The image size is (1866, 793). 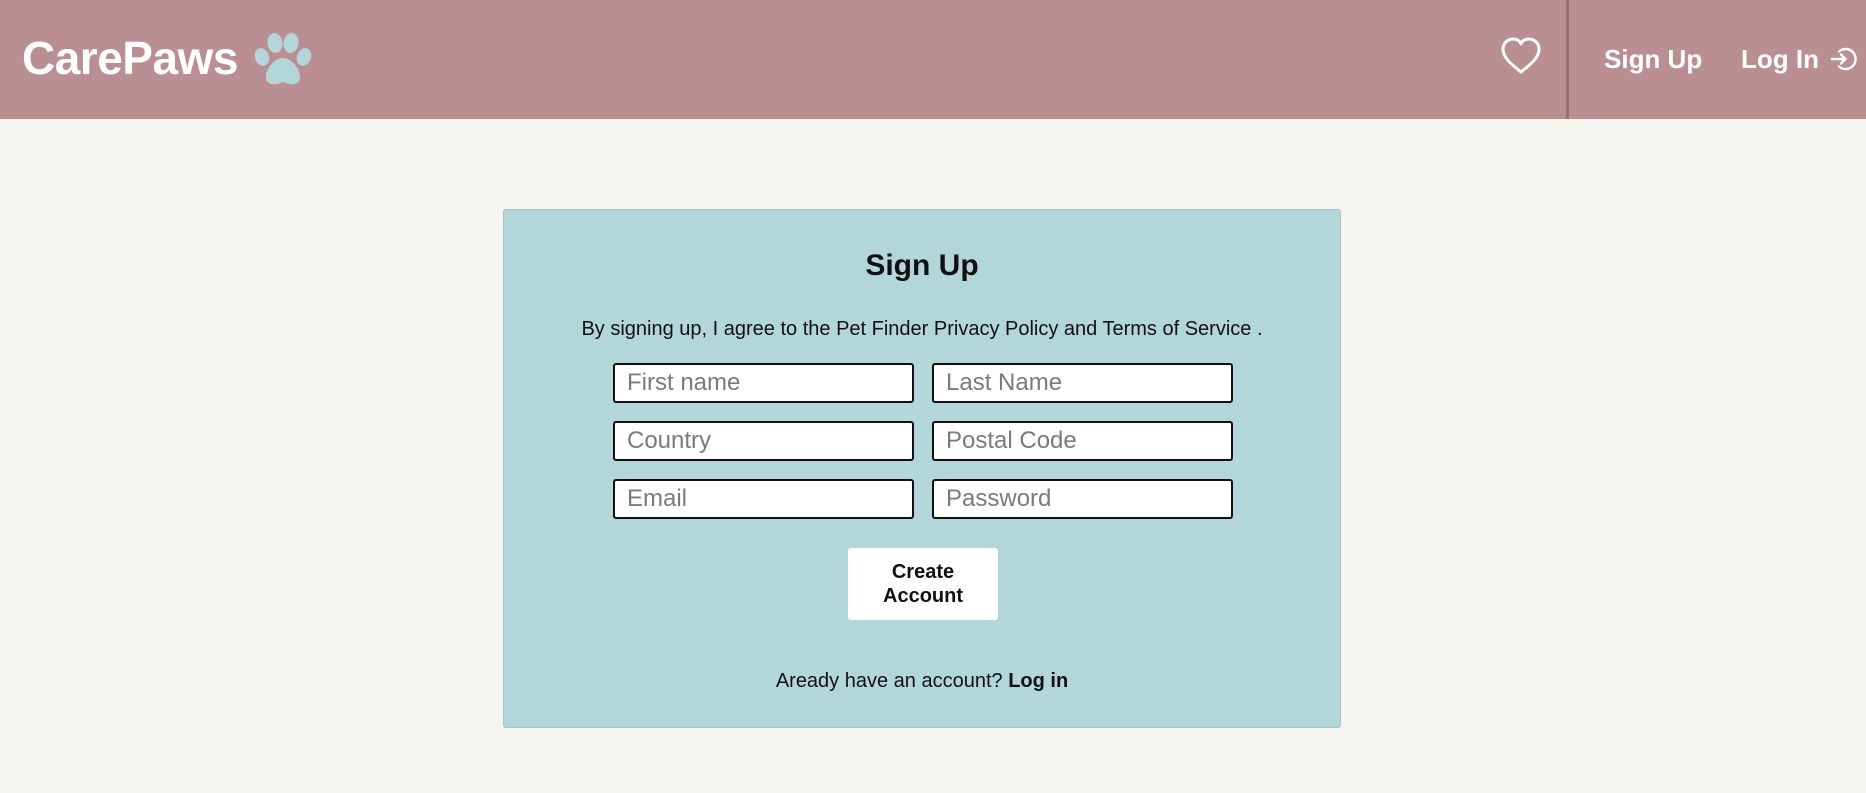 I want to click on nav-divider, so click(x=1567, y=59).